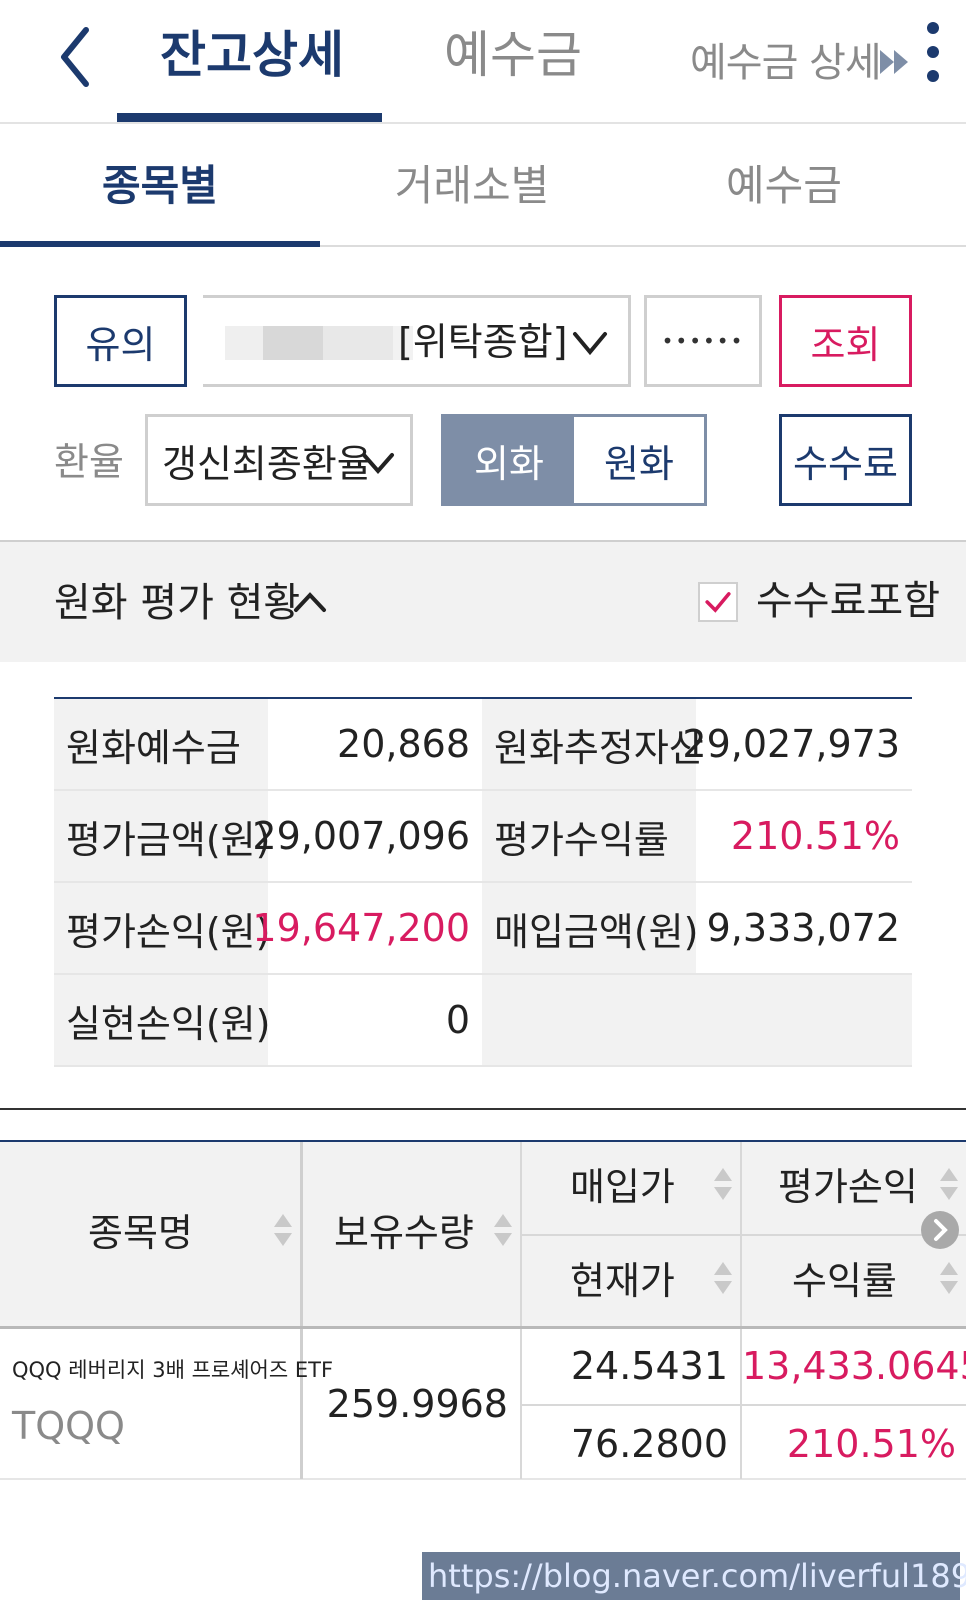 The height and width of the screenshot is (1608, 966). What do you see at coordinates (804, 1020) in the screenshot?
I see `summary-value` at bounding box center [804, 1020].